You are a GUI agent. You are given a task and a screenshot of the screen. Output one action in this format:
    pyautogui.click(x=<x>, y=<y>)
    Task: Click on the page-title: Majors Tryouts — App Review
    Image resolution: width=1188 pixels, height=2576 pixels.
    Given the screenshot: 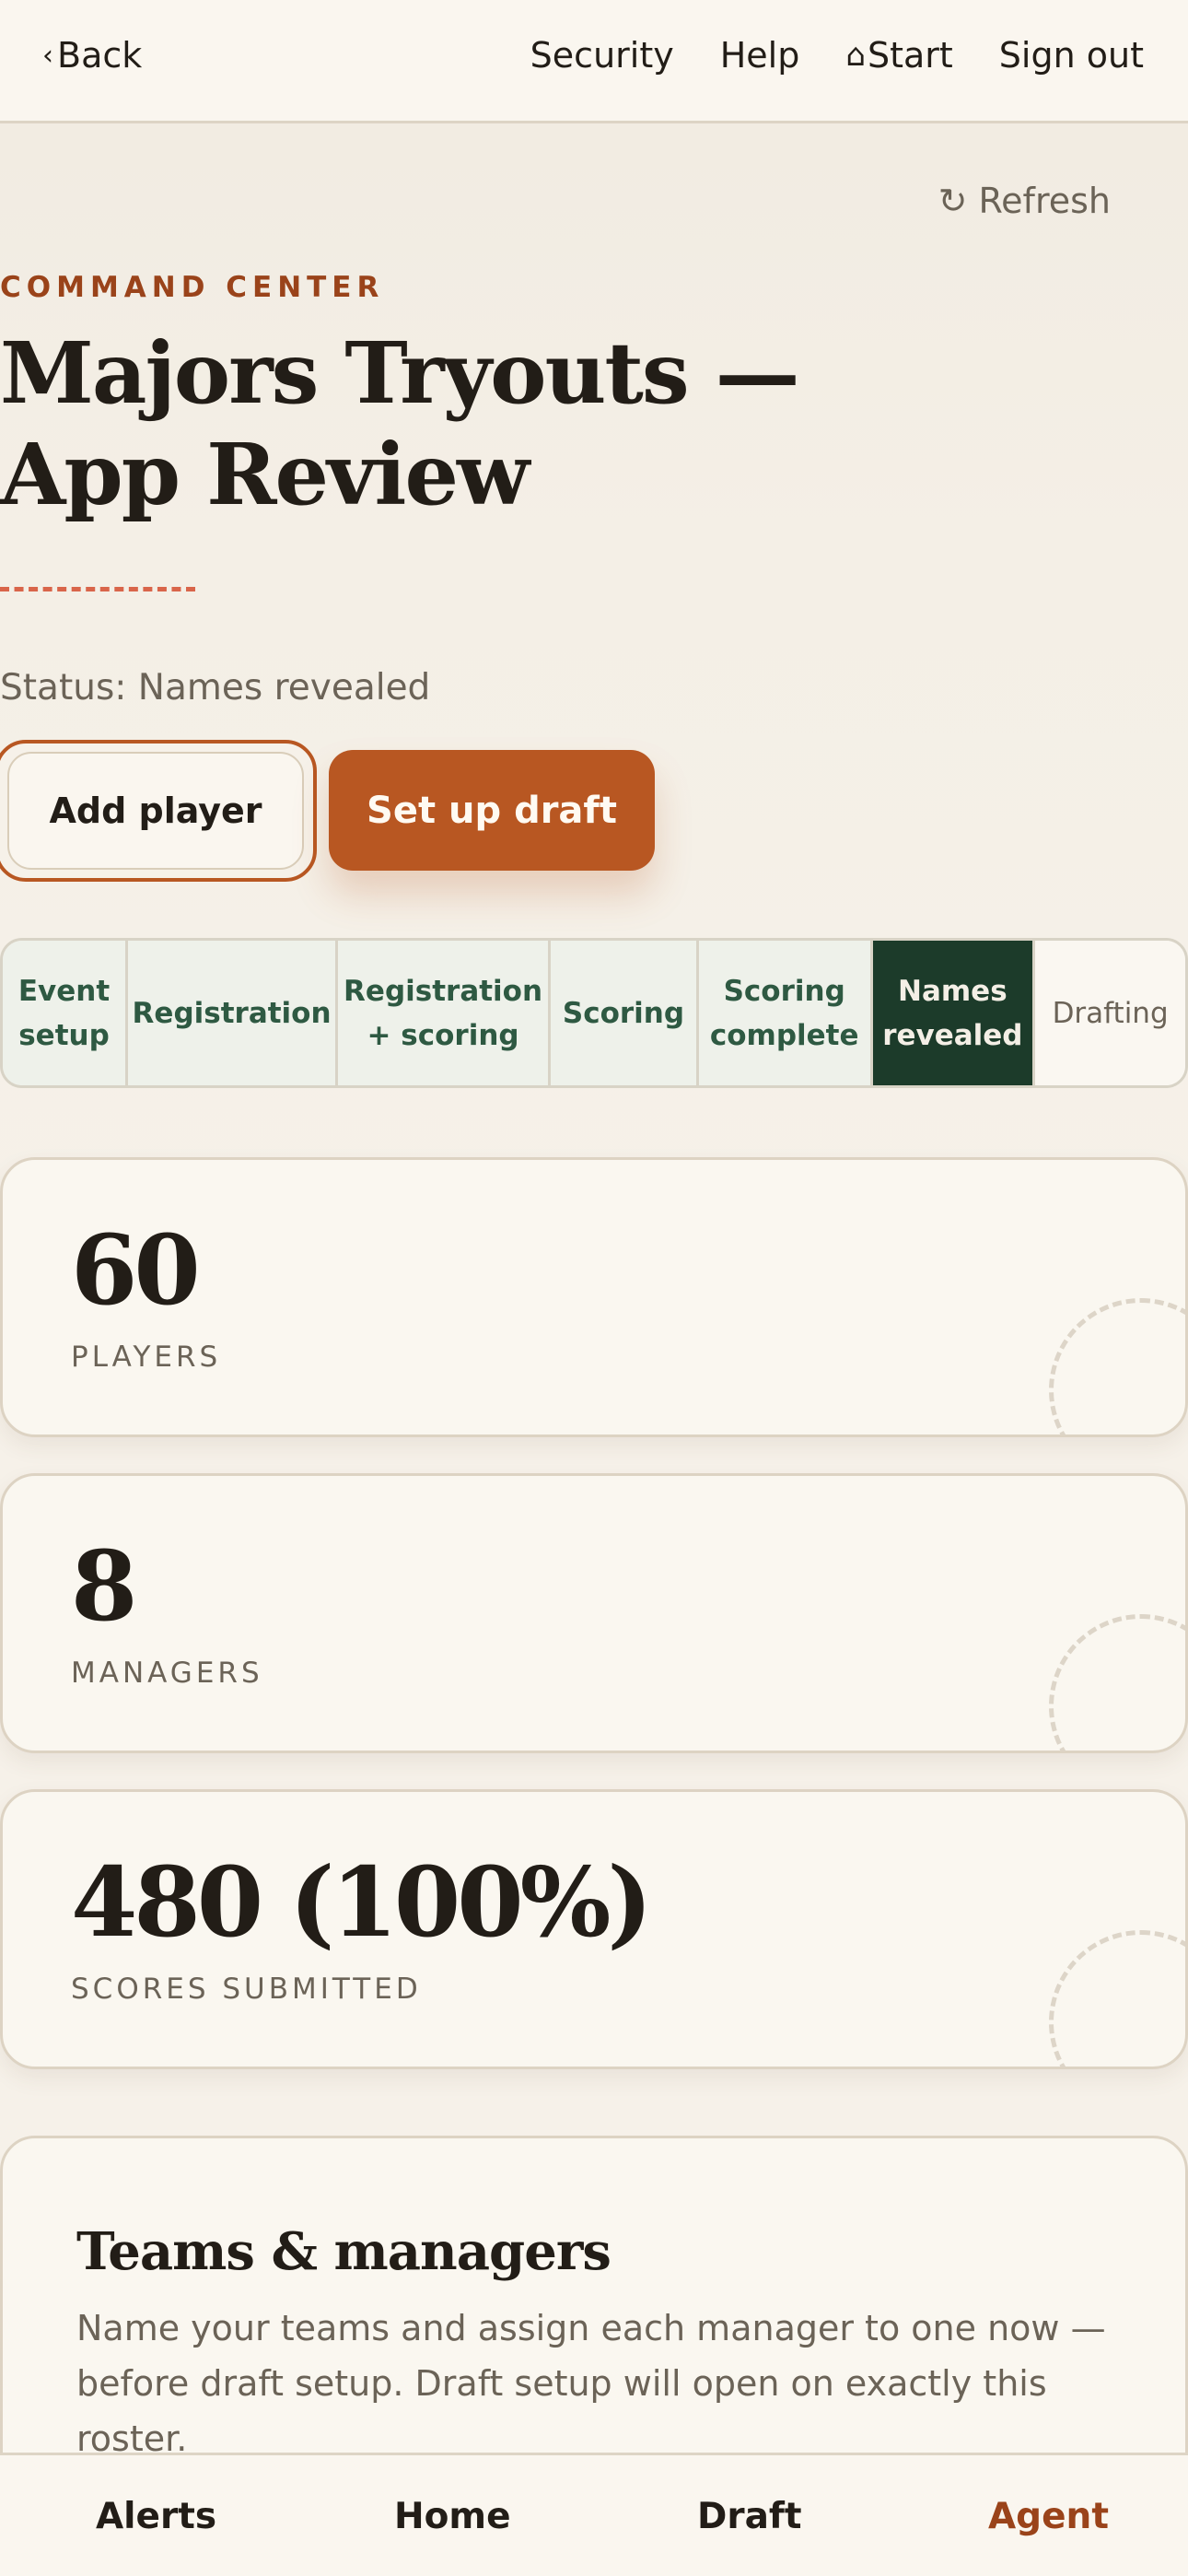 What is the action you would take?
    pyautogui.click(x=400, y=423)
    